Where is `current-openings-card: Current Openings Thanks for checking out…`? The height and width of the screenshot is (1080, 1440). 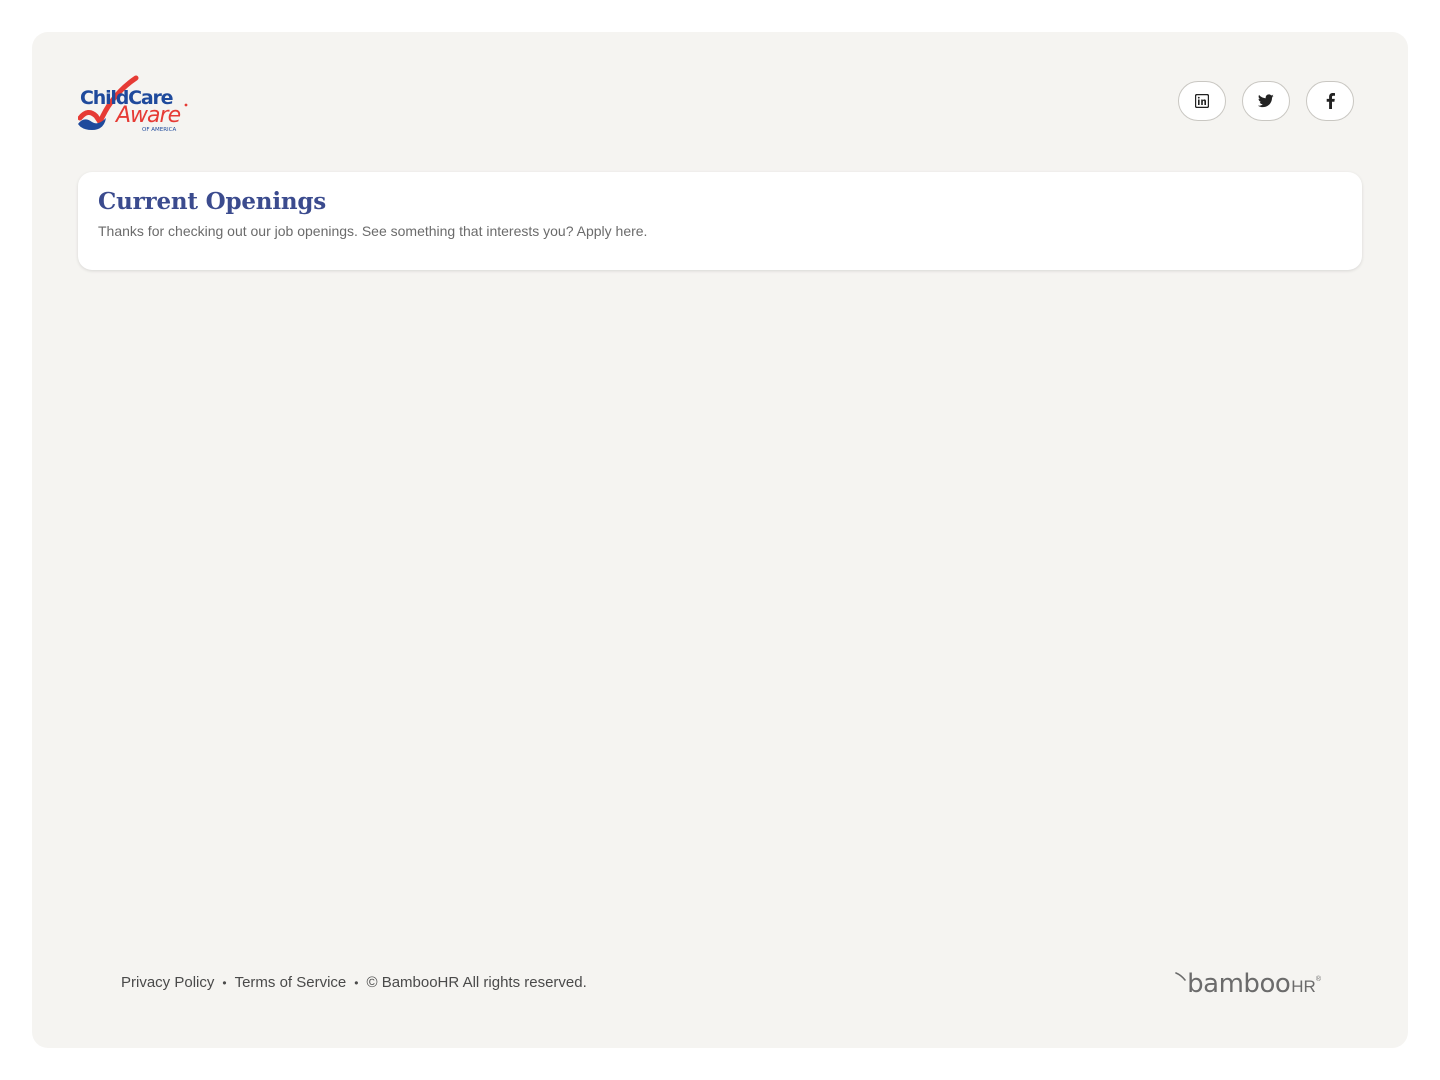
current-openings-card: Current Openings Thanks for checking out… is located at coordinates (720, 221).